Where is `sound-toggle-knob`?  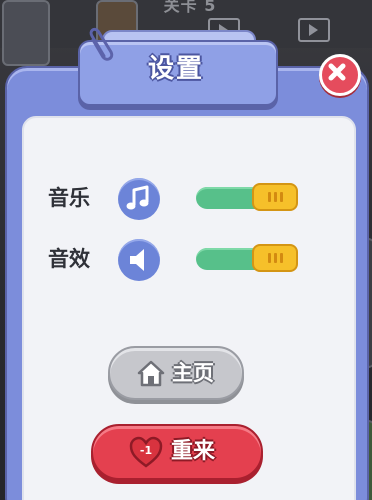
sound-toggle-knob is located at coordinates (275, 258).